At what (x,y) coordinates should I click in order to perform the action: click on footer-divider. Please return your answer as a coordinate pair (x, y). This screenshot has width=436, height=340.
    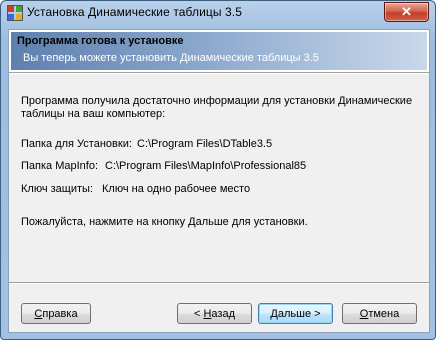
    Looking at the image, I should click on (219, 283).